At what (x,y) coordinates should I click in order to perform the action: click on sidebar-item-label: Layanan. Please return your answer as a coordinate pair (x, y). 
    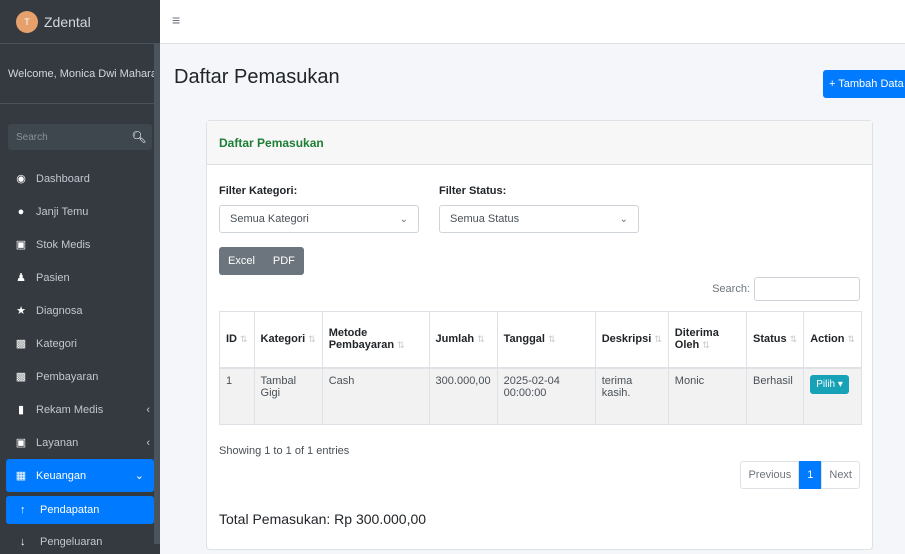
    Looking at the image, I should click on (57, 442).